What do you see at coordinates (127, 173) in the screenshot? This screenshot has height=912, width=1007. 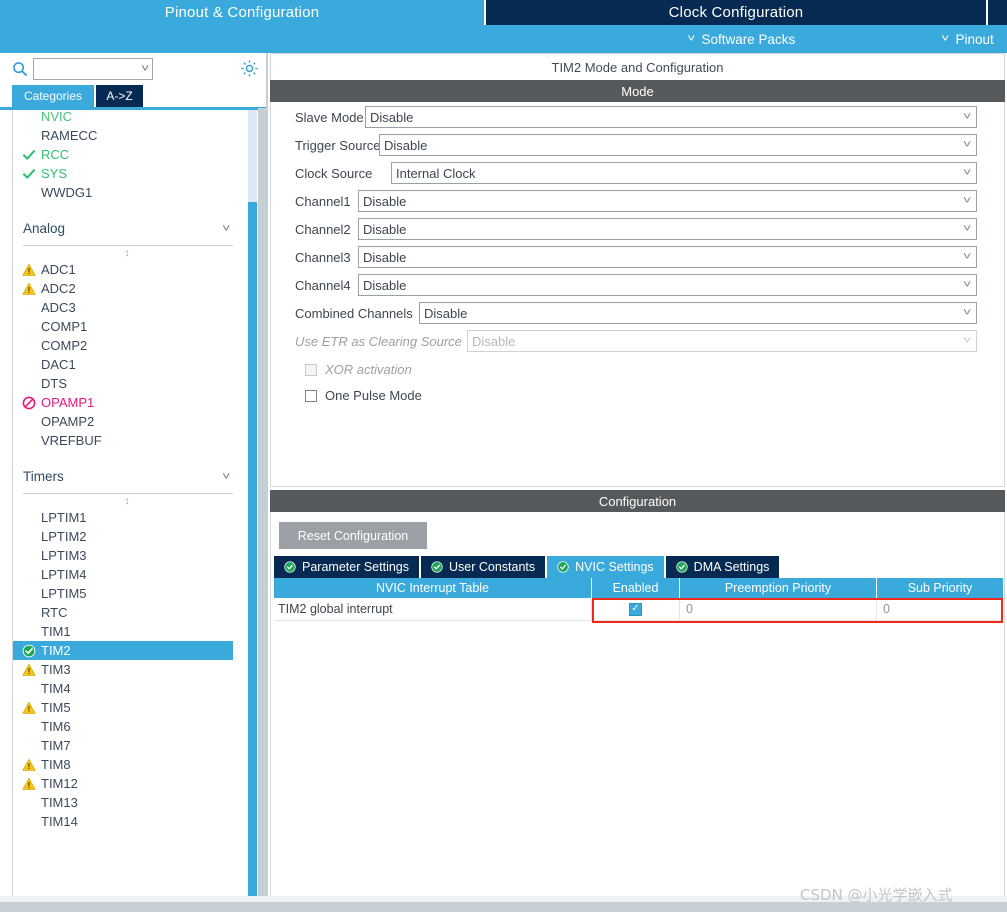 I see `sidebar-item-sys: SYS` at bounding box center [127, 173].